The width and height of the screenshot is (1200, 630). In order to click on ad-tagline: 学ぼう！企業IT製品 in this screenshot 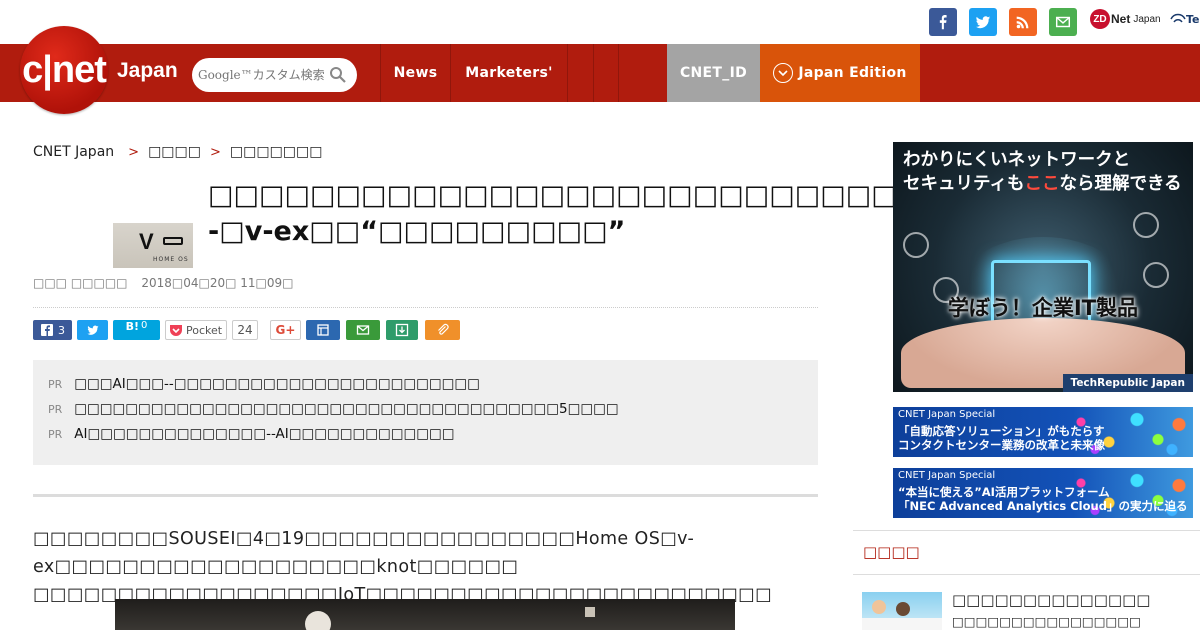, I will do `click(1043, 308)`.